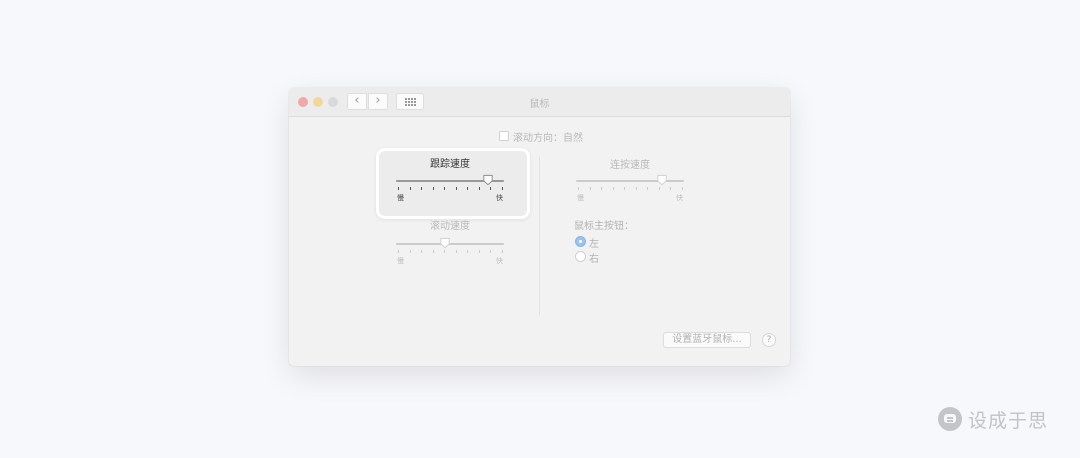 The width and height of the screenshot is (1080, 458). I want to click on watermark: 设成于思, so click(993, 419).